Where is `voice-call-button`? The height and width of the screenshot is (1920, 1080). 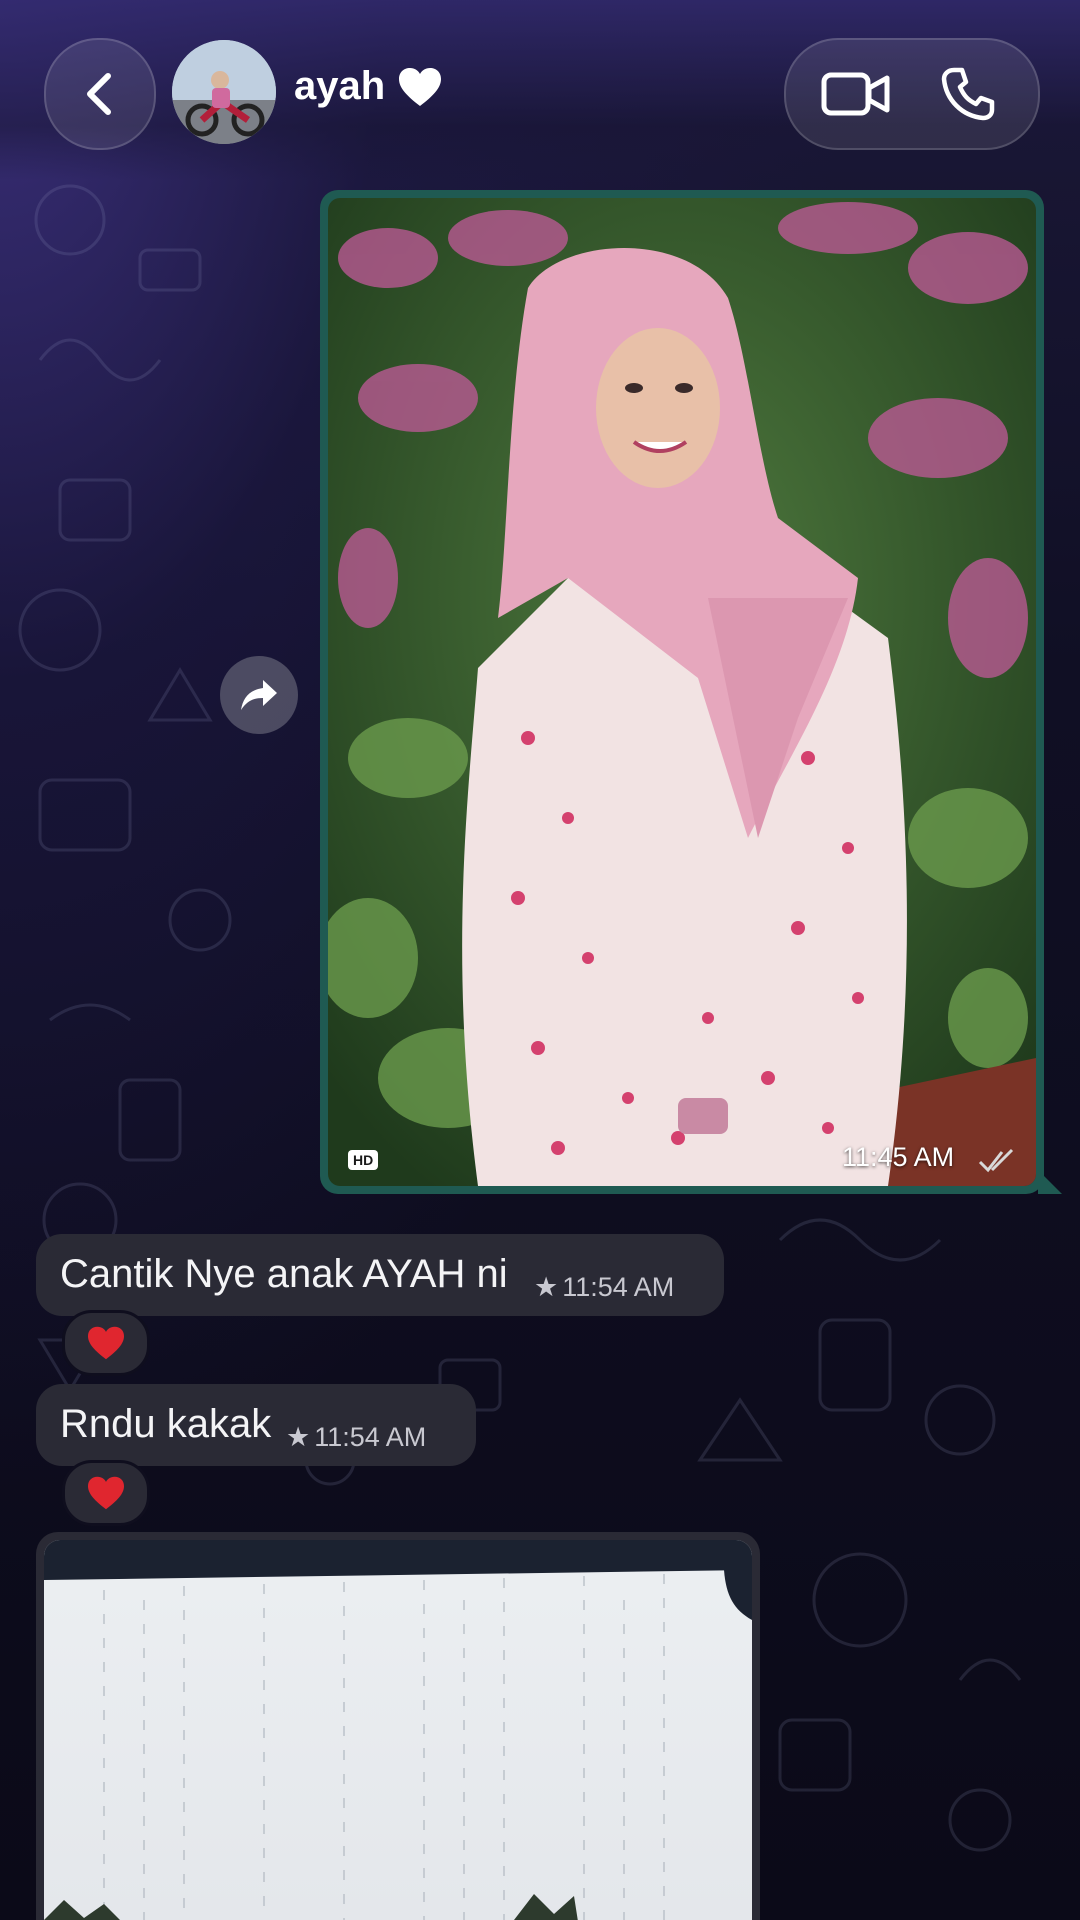 voice-call-button is located at coordinates (968, 94).